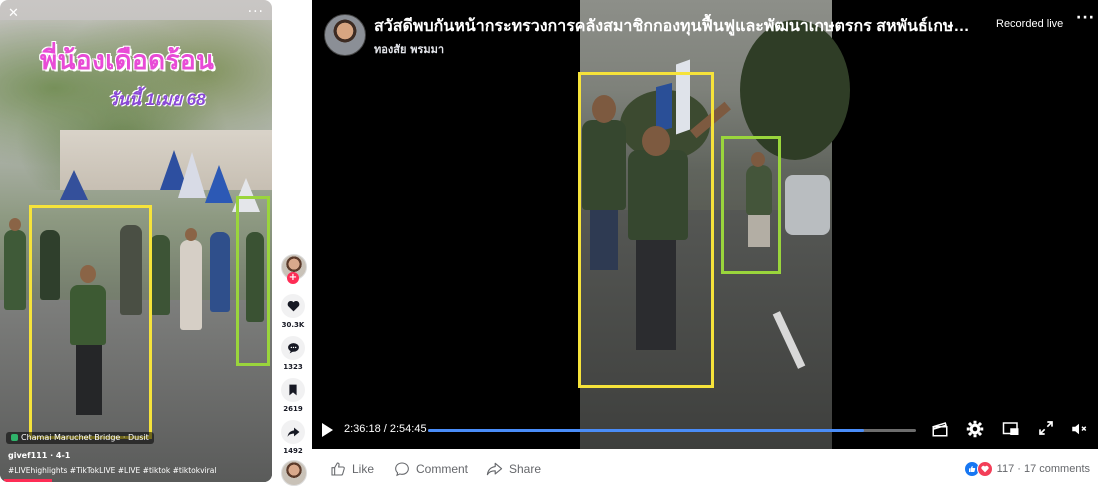 The width and height of the screenshot is (1100, 487). Describe the element at coordinates (85, 437) in the screenshot. I see `location-text: Chamai Maruchet Bridge · Dusit` at that location.